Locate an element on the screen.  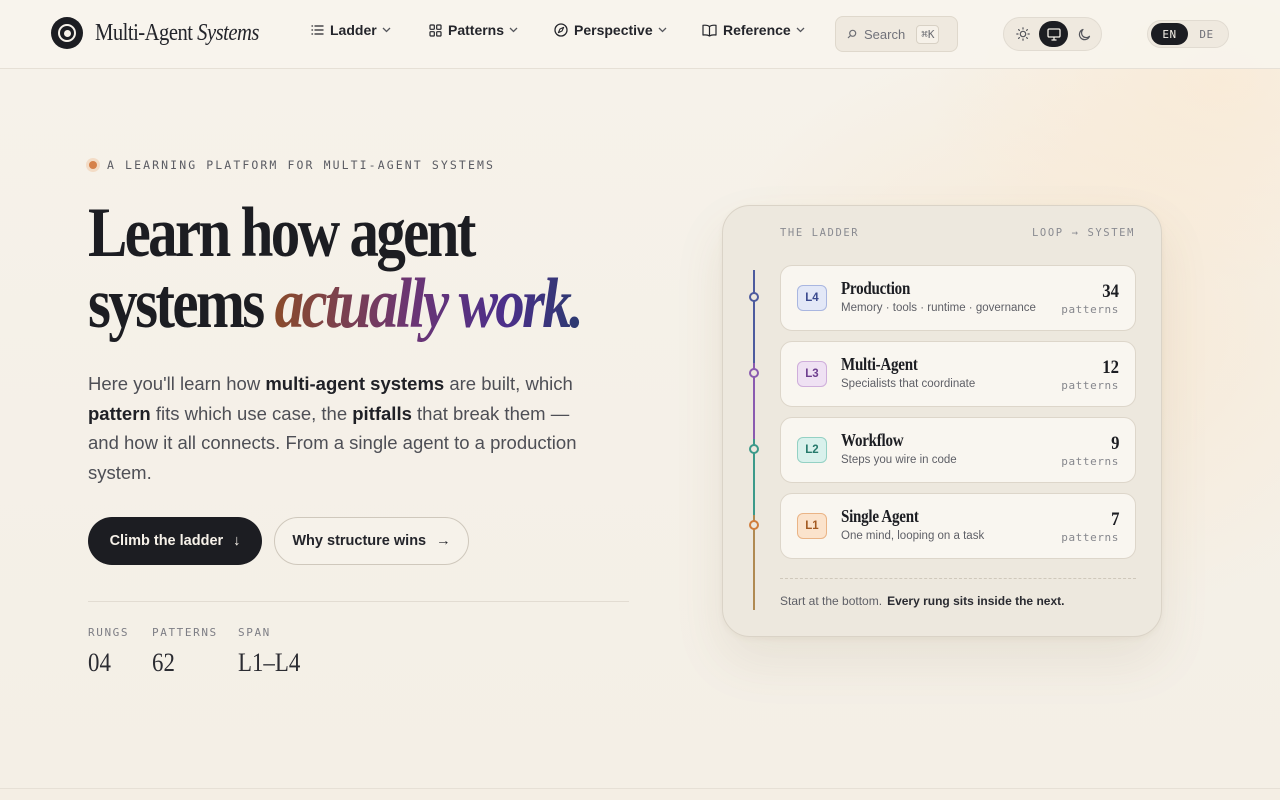
search-shortcut: ⌘K is located at coordinates (928, 34).